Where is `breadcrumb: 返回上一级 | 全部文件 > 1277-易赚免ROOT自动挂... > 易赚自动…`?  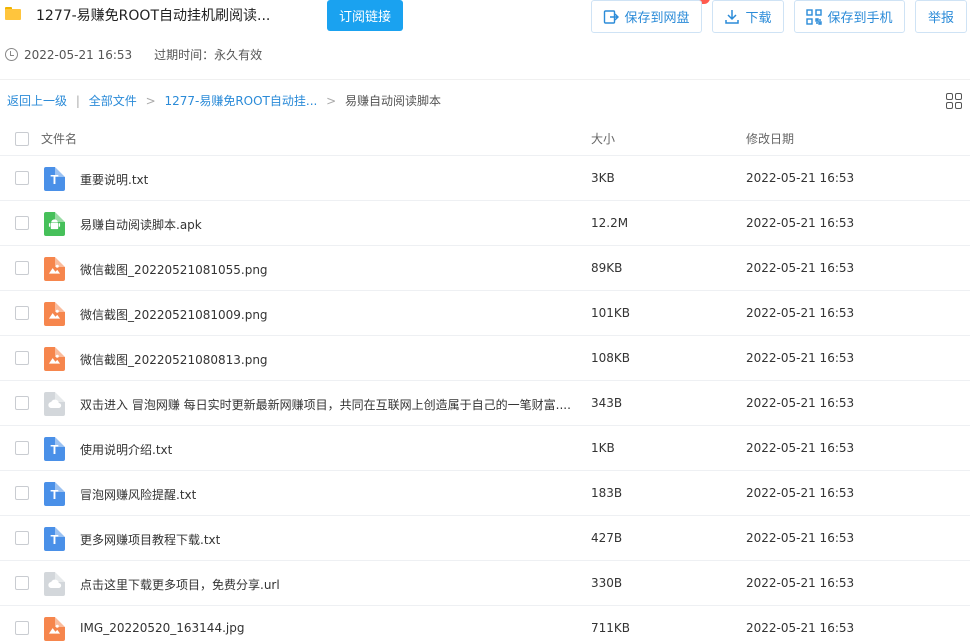 breadcrumb: 返回上一级 | 全部文件 > 1277-易赚免ROOT自动挂... > 易赚自动… is located at coordinates (224, 100).